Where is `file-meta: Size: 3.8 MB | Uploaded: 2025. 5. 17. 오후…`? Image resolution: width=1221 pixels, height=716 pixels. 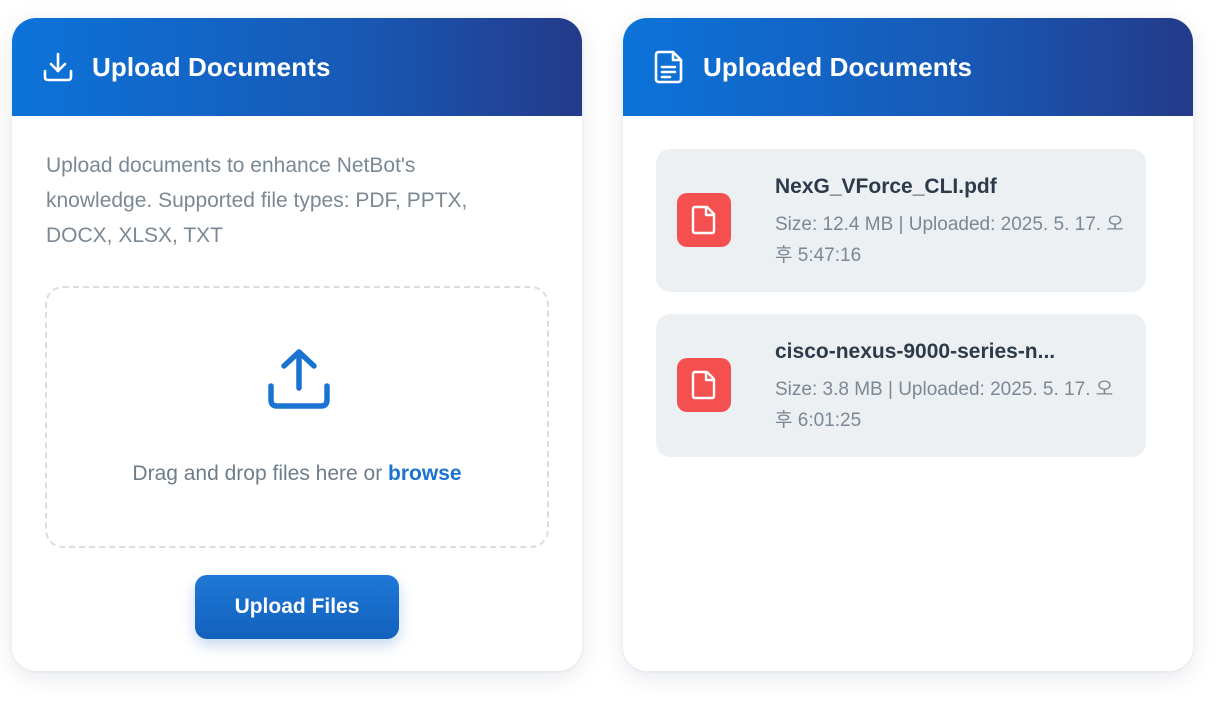 file-meta: Size: 3.8 MB | Uploaded: 2025. 5. 17. 오후… is located at coordinates (944, 405).